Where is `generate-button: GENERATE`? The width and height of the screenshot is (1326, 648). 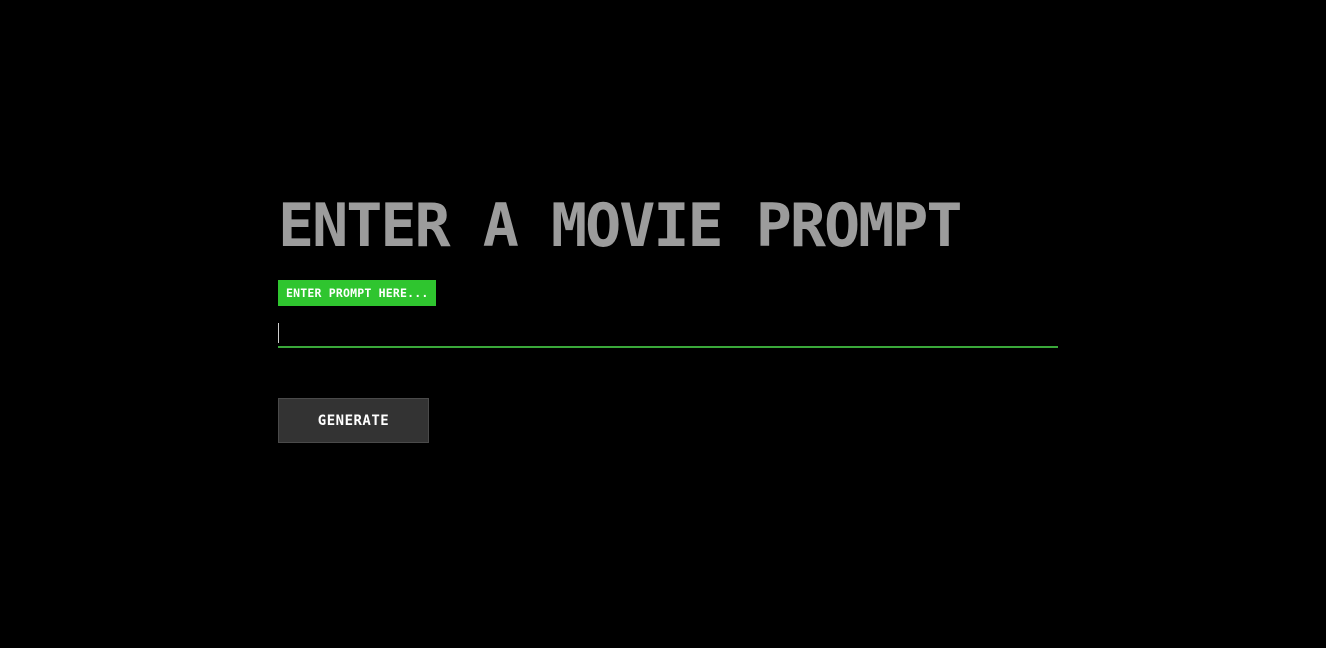 generate-button: GENERATE is located at coordinates (353, 420).